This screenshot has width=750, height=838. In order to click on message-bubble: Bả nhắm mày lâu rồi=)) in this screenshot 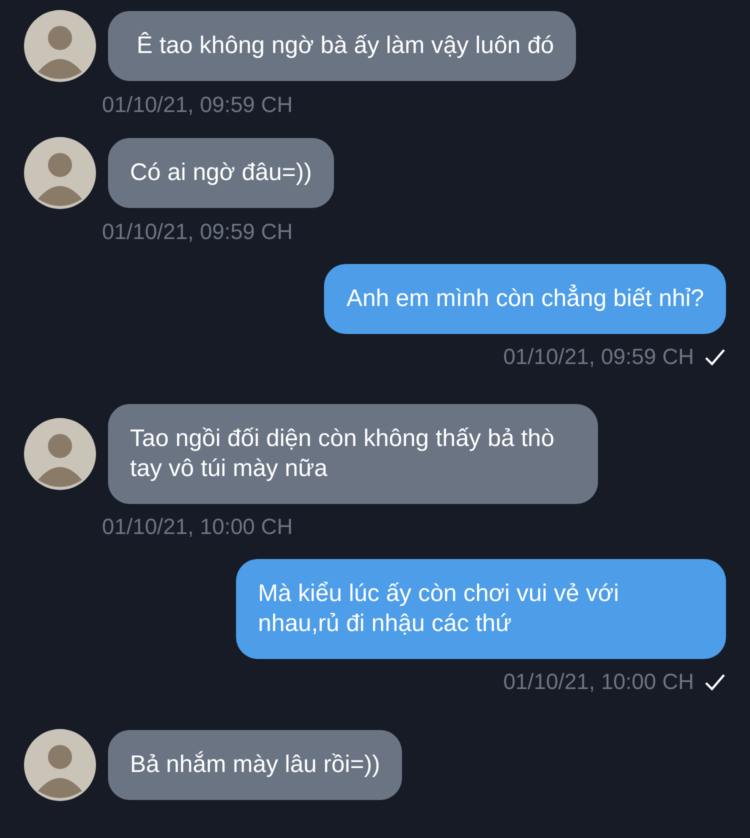, I will do `click(255, 765)`.